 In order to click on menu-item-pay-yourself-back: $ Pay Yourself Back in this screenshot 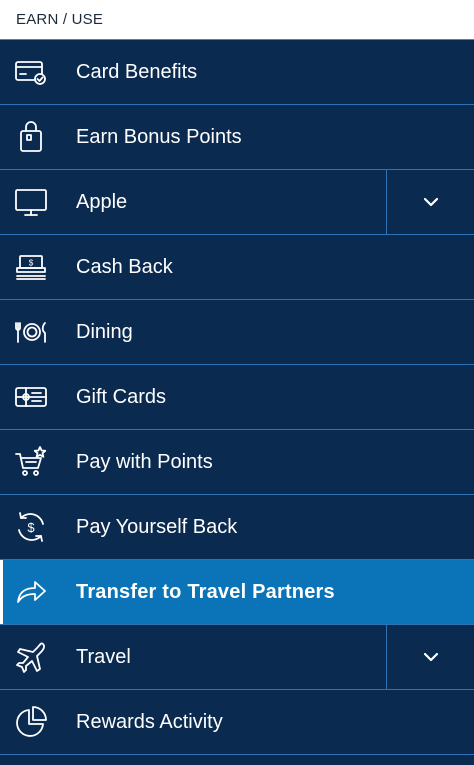, I will do `click(237, 527)`.